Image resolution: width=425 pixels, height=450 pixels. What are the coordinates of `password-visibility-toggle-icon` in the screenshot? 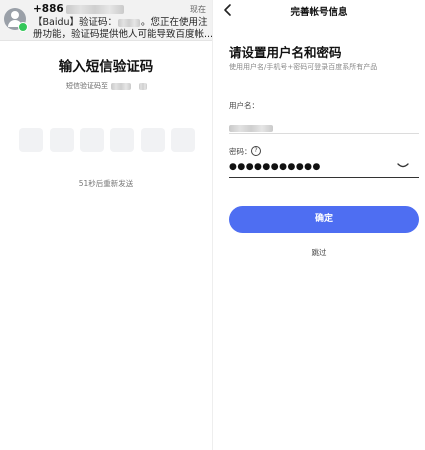 It's located at (403, 166).